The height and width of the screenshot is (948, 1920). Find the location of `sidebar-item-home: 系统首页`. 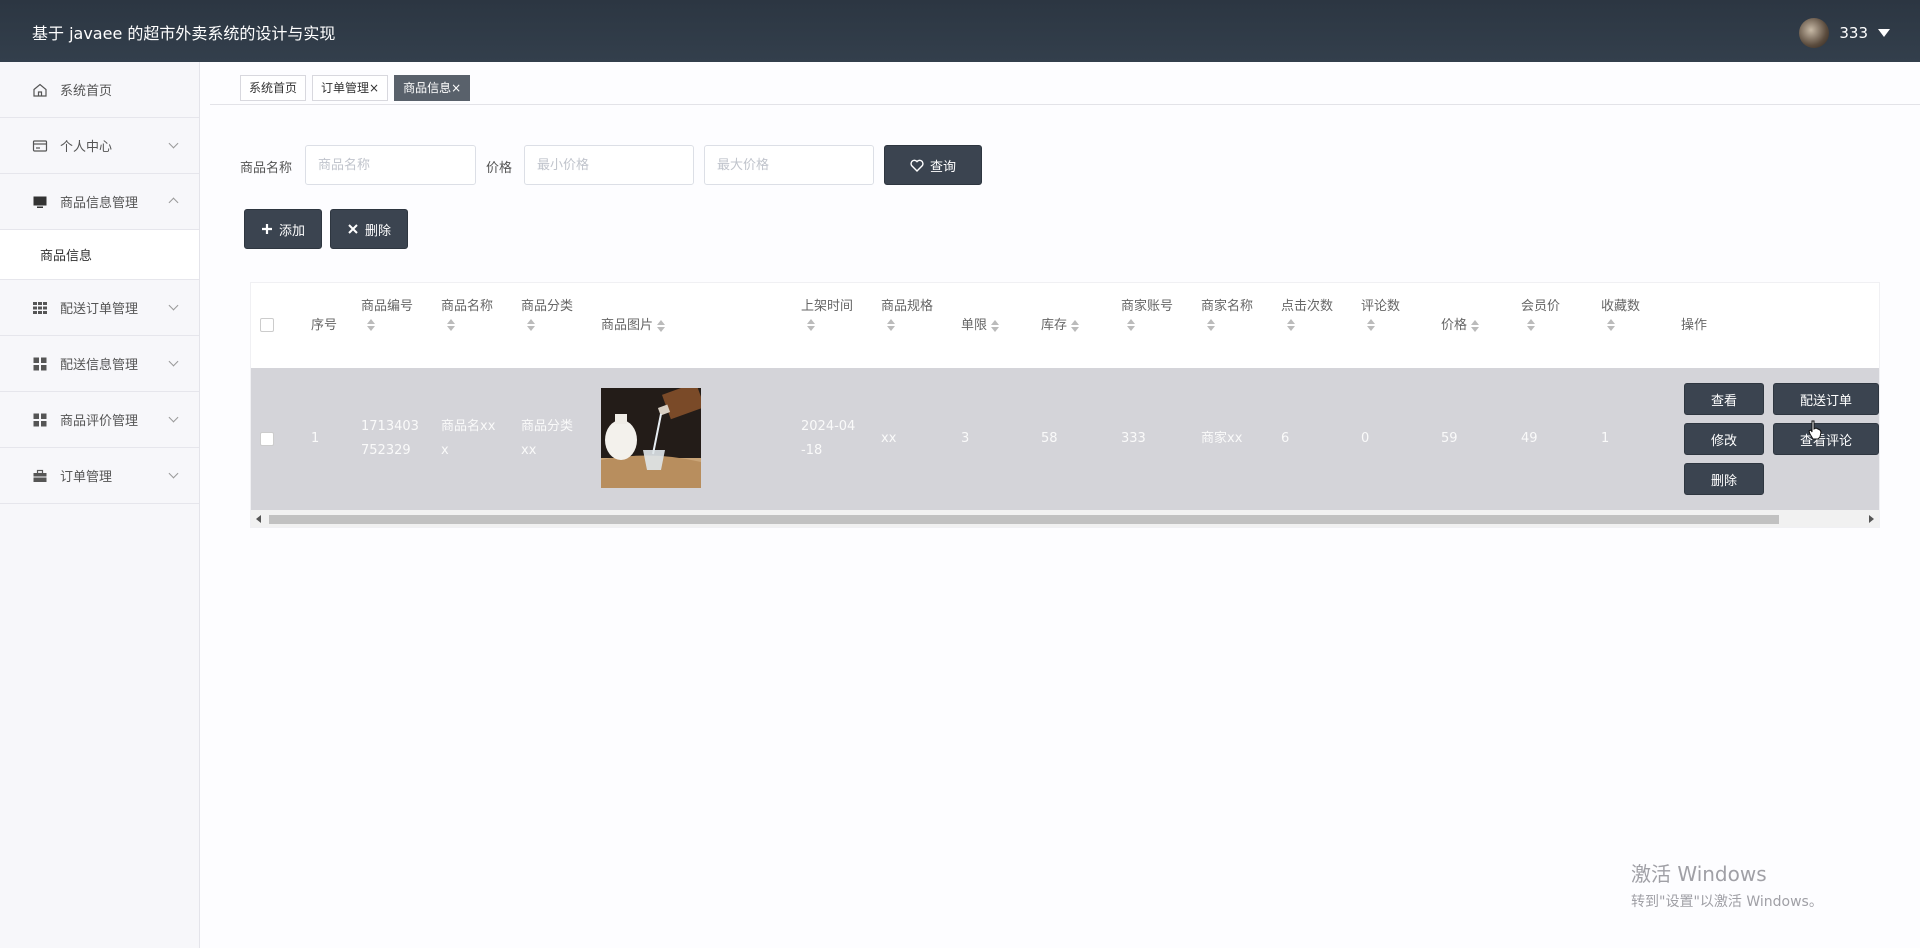

sidebar-item-home: 系统首页 is located at coordinates (99, 90).